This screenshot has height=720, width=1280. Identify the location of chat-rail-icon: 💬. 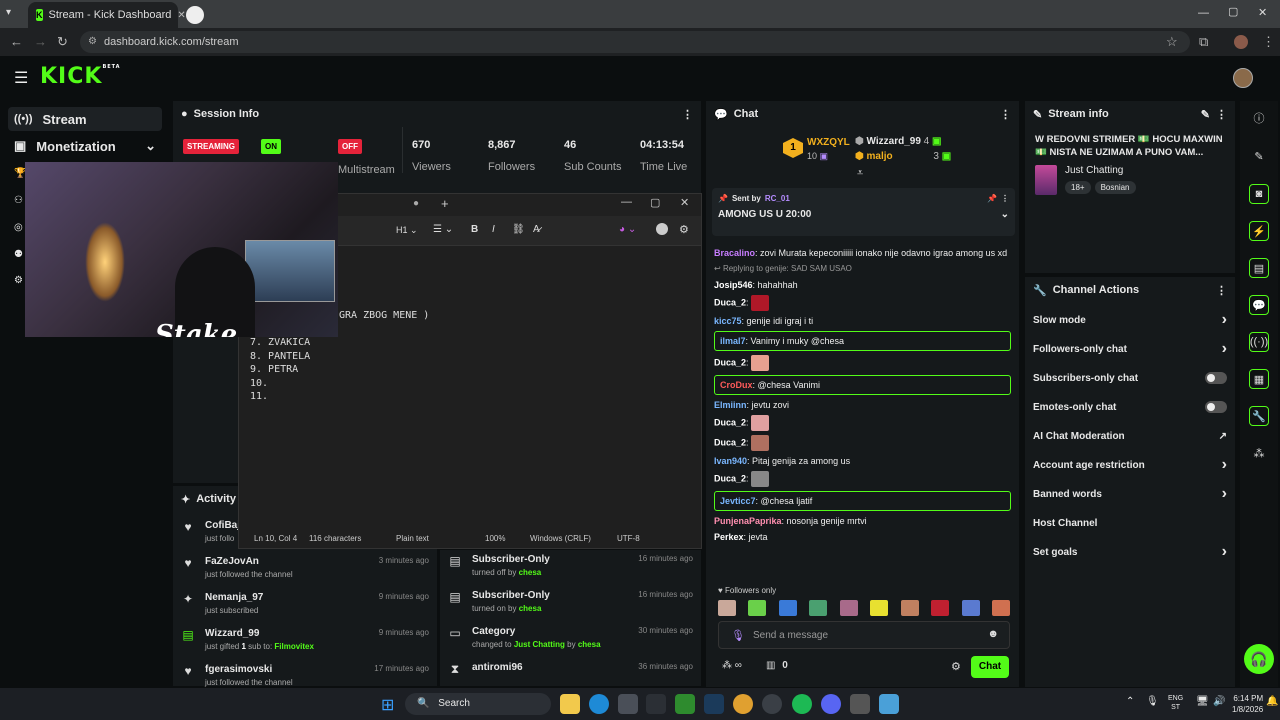
(1259, 305).